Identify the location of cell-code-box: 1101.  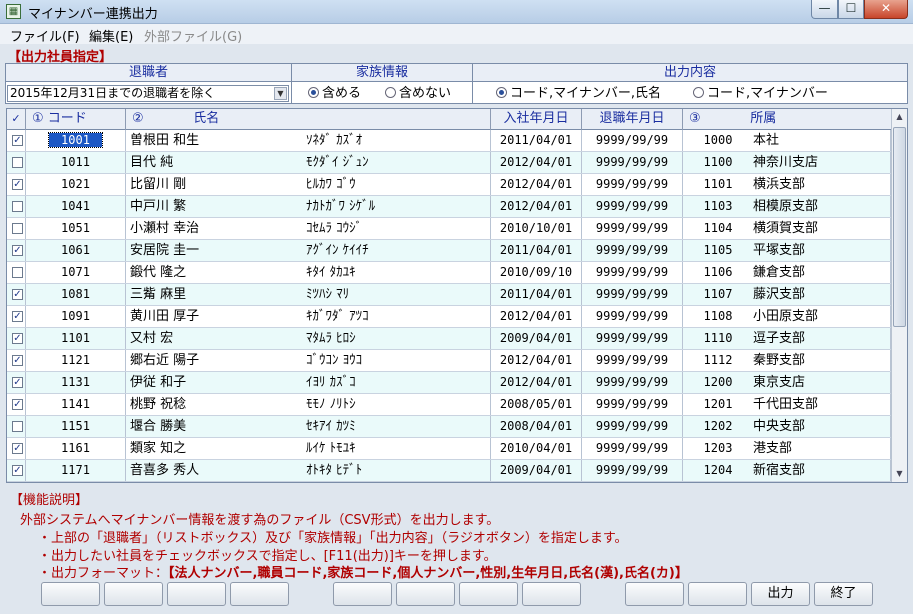
(76, 338).